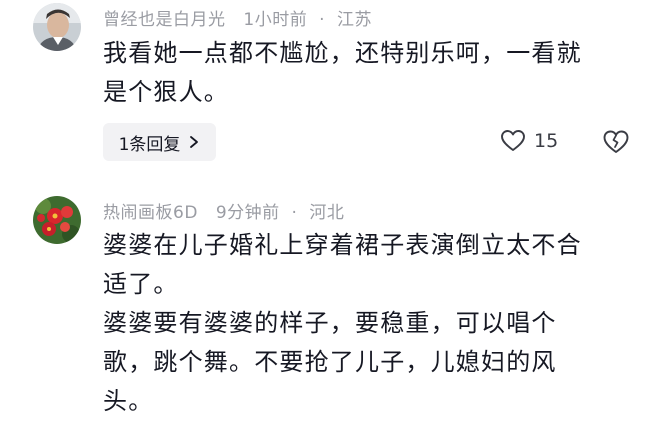  I want to click on like-button: 15, so click(529, 141).